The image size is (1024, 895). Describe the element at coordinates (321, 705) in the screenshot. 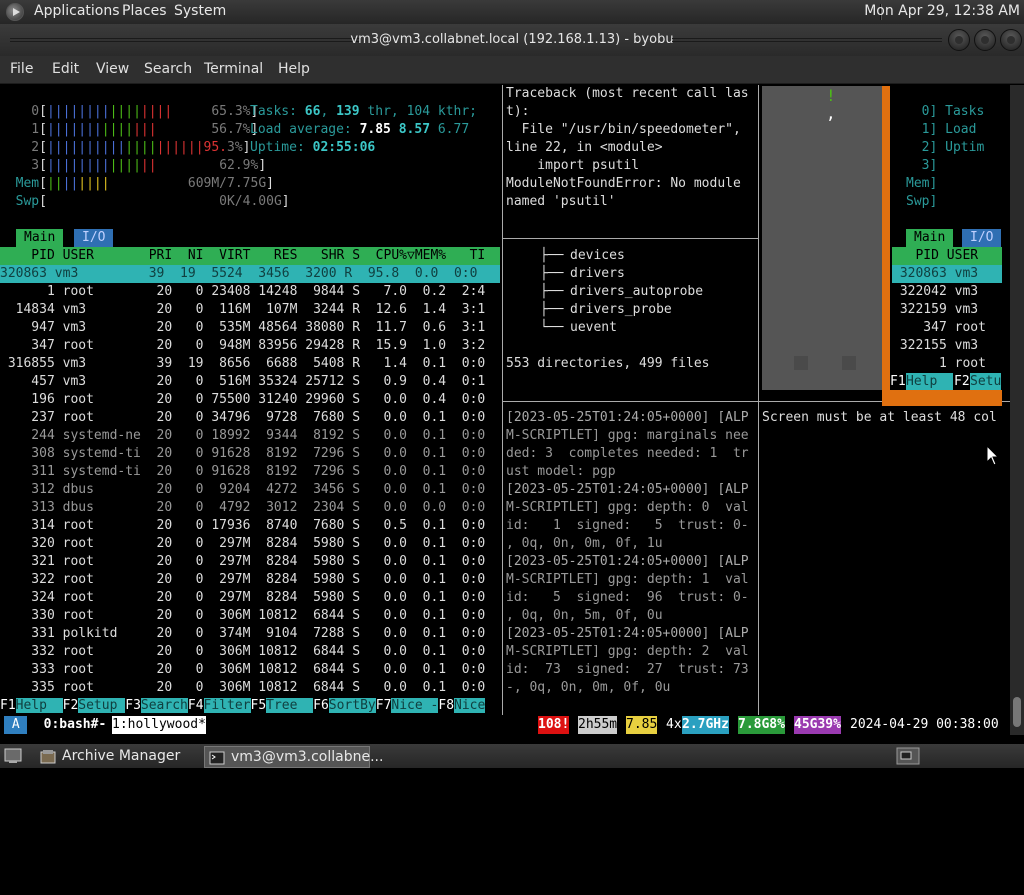

I see `function-key: F6` at that location.